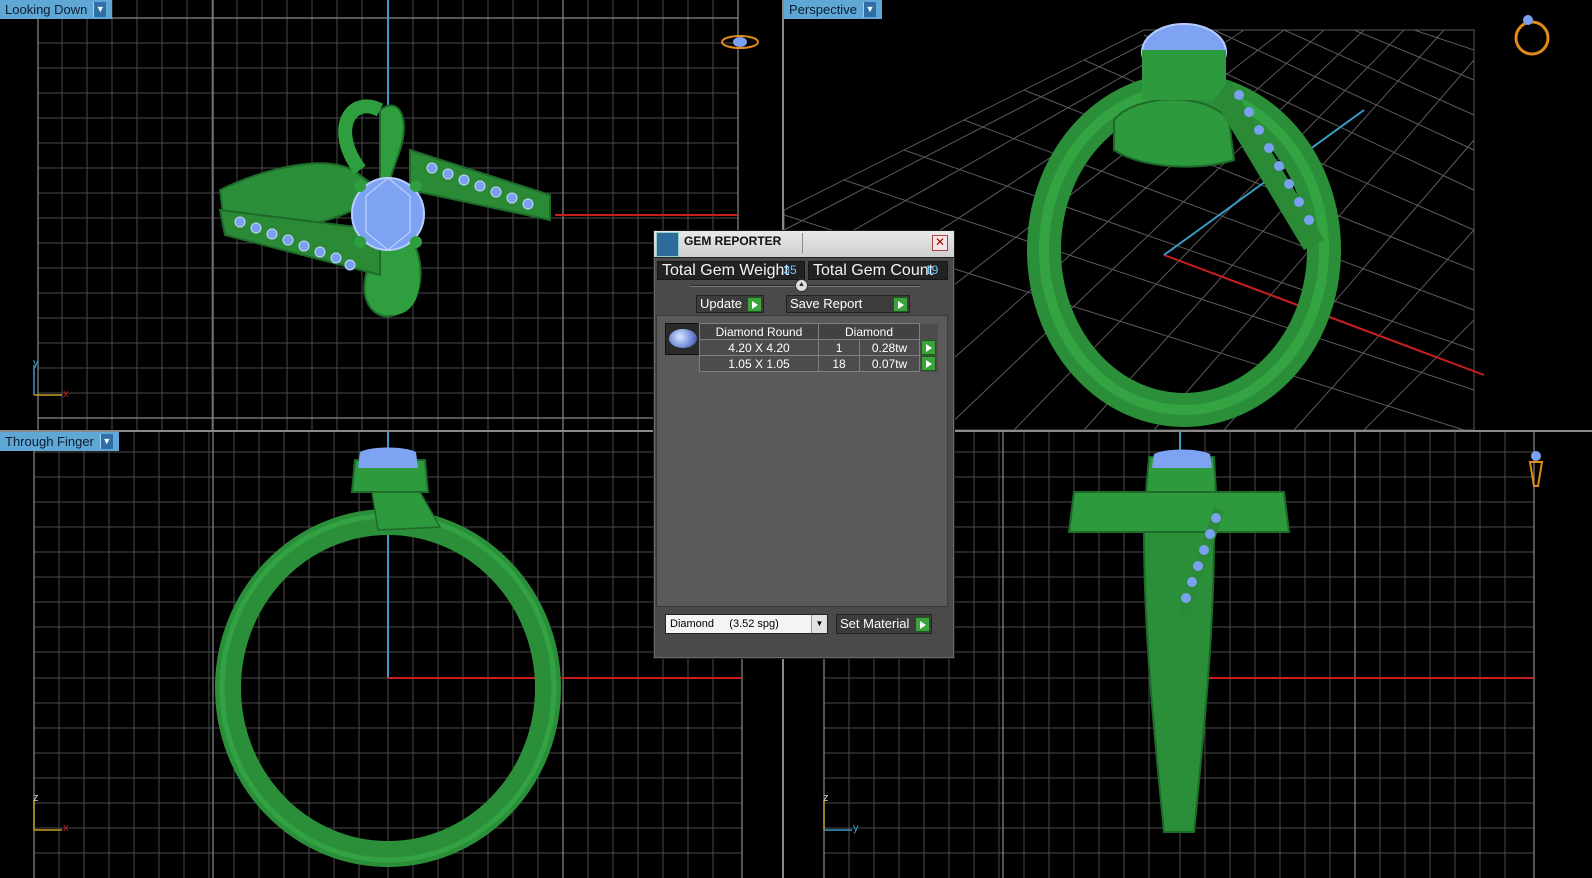 Image resolution: width=1592 pixels, height=878 pixels. What do you see at coordinates (759, 331) in the screenshot?
I see `header-shape: Diamond Round` at bounding box center [759, 331].